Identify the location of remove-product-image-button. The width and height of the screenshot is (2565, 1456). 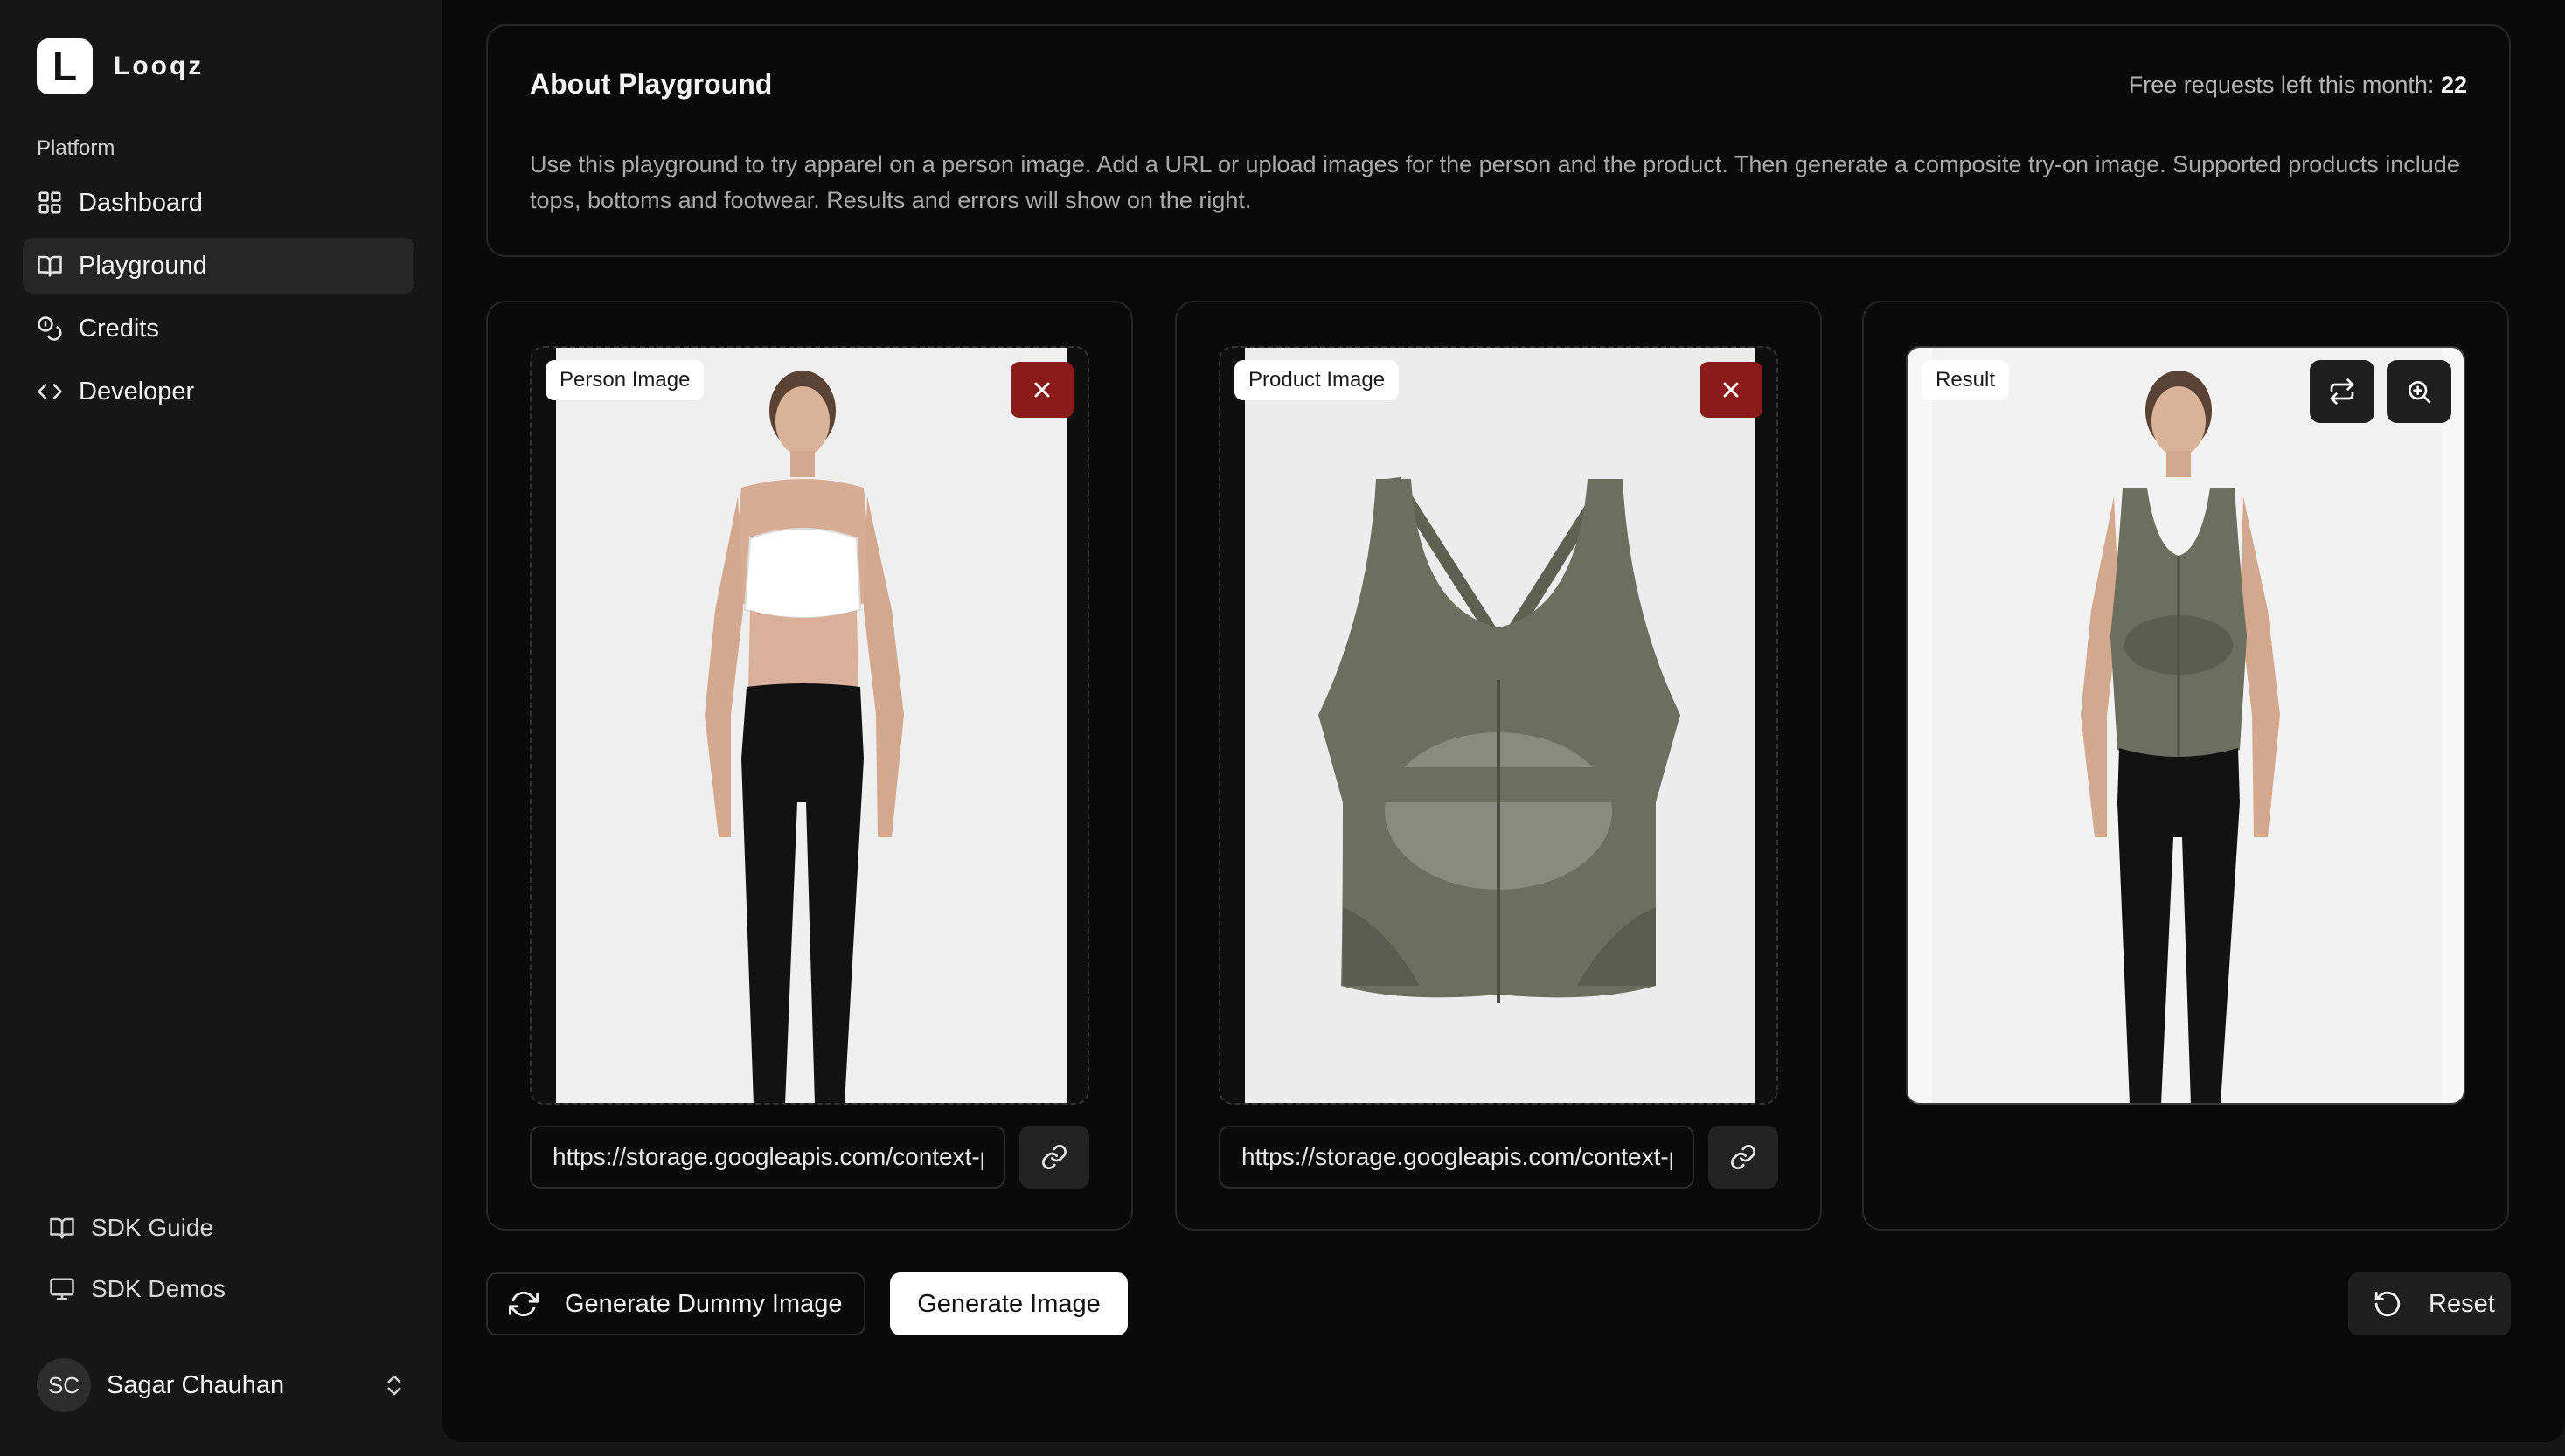
(1731, 390).